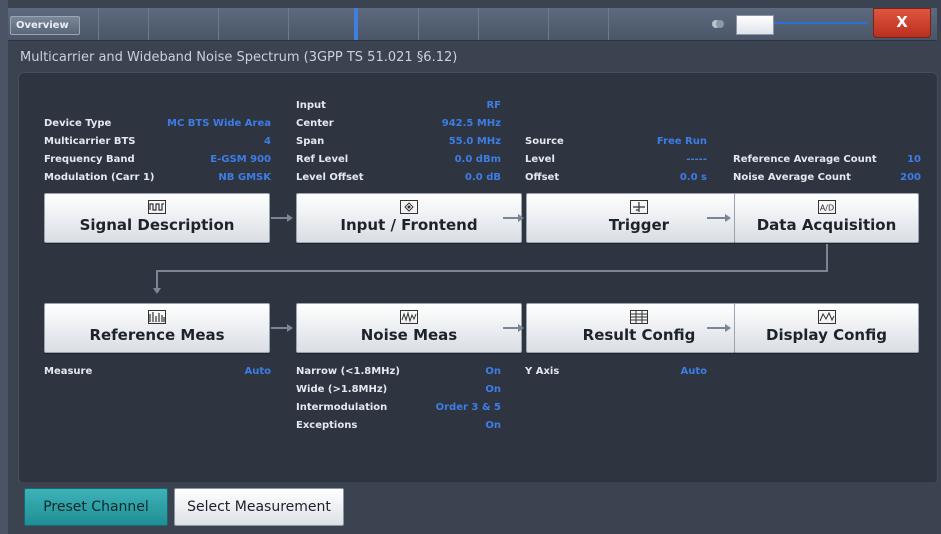 This screenshot has height=534, width=941. What do you see at coordinates (493, 105) in the screenshot?
I see `info-value: RF` at bounding box center [493, 105].